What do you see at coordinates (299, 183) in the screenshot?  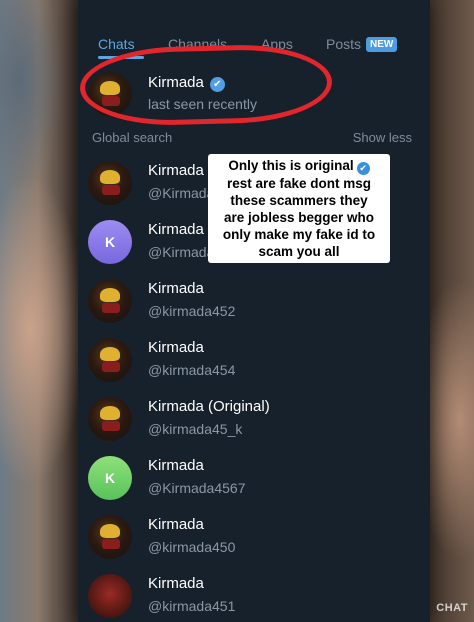 I see `annotation-line: rest are fake dont msg` at bounding box center [299, 183].